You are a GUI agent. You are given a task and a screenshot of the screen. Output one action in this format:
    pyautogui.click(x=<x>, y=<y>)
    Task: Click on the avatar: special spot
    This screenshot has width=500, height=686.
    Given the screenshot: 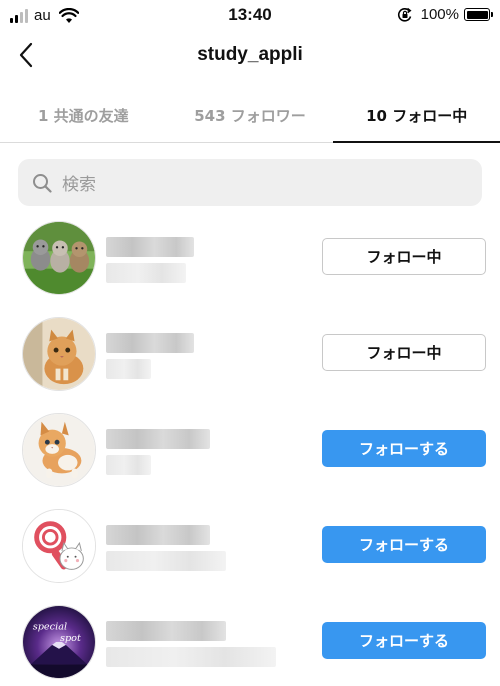 What is the action you would take?
    pyautogui.click(x=59, y=642)
    